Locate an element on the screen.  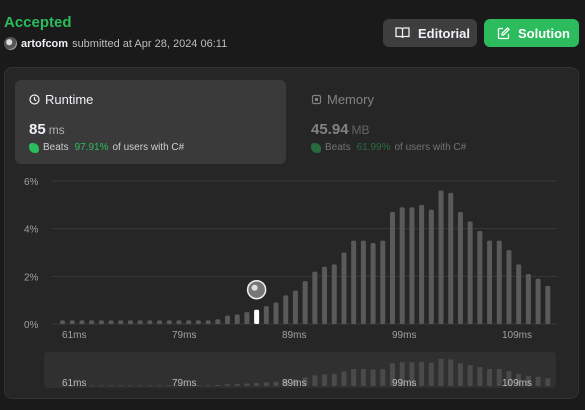
overview-tick-label: 89ms is located at coordinates (294, 383).